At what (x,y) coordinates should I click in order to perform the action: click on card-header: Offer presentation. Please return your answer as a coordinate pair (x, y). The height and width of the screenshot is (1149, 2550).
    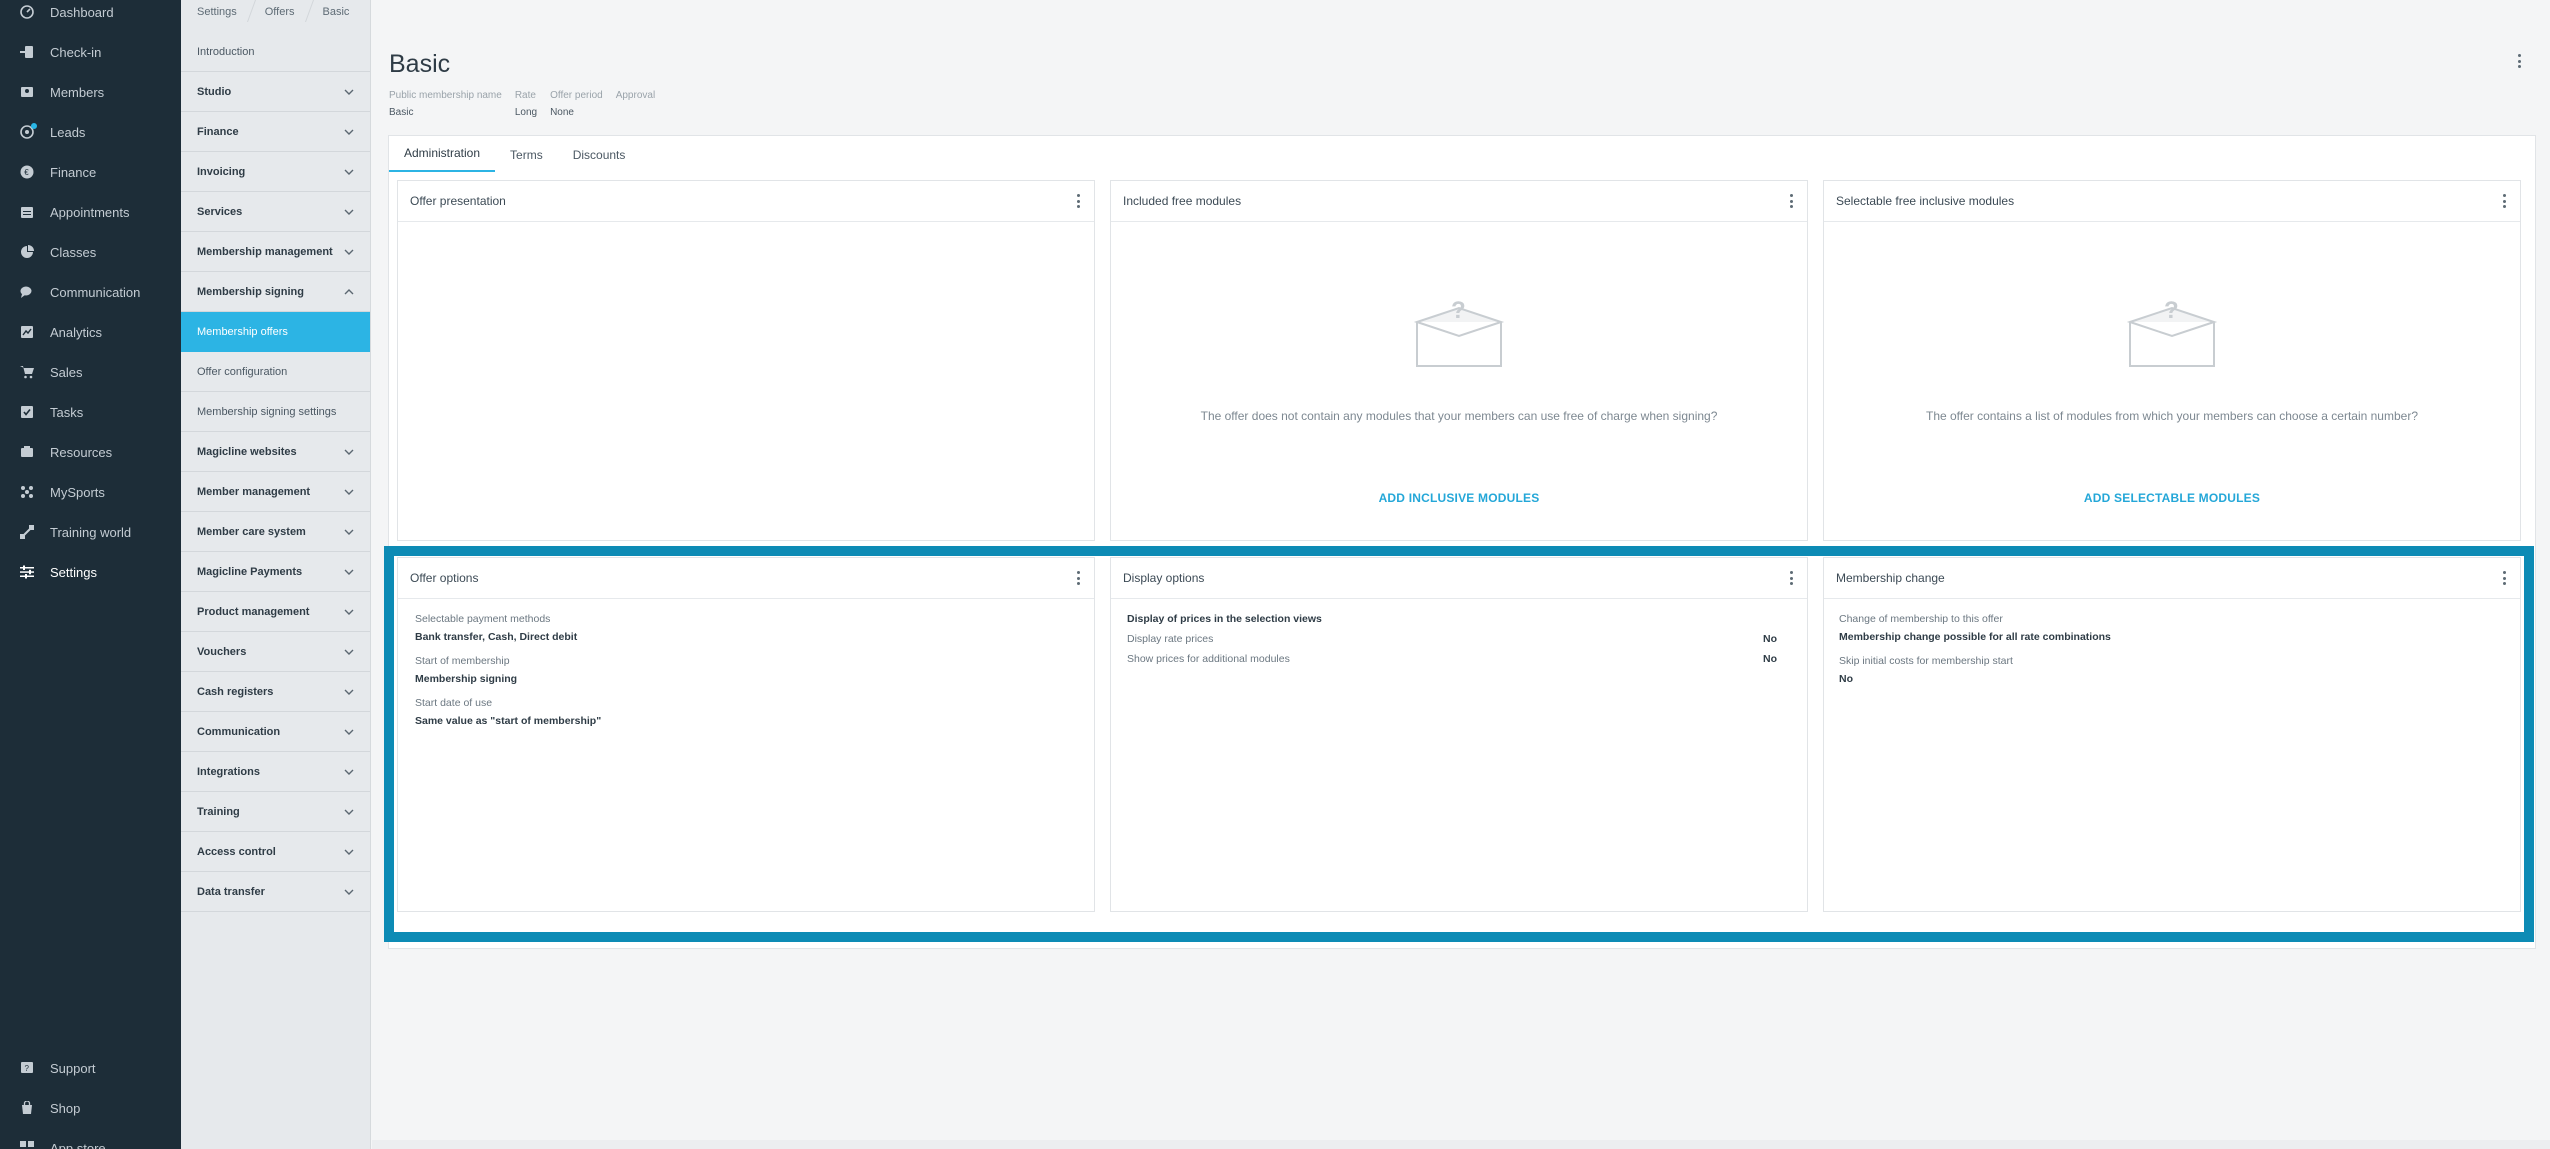
    Looking at the image, I should click on (746, 201).